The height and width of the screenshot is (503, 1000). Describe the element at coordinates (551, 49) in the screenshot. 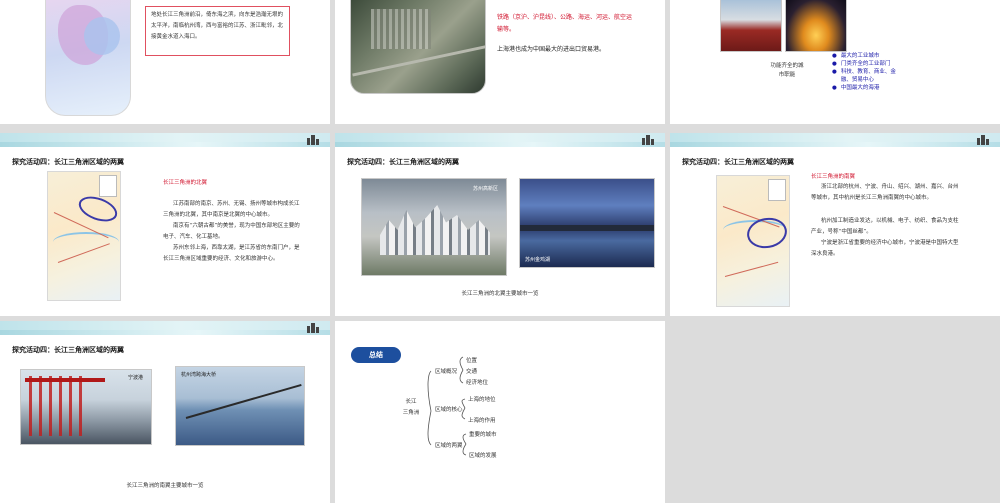

I see `port-text: 上海港也成为中国最大的进出口贸易港。` at that location.